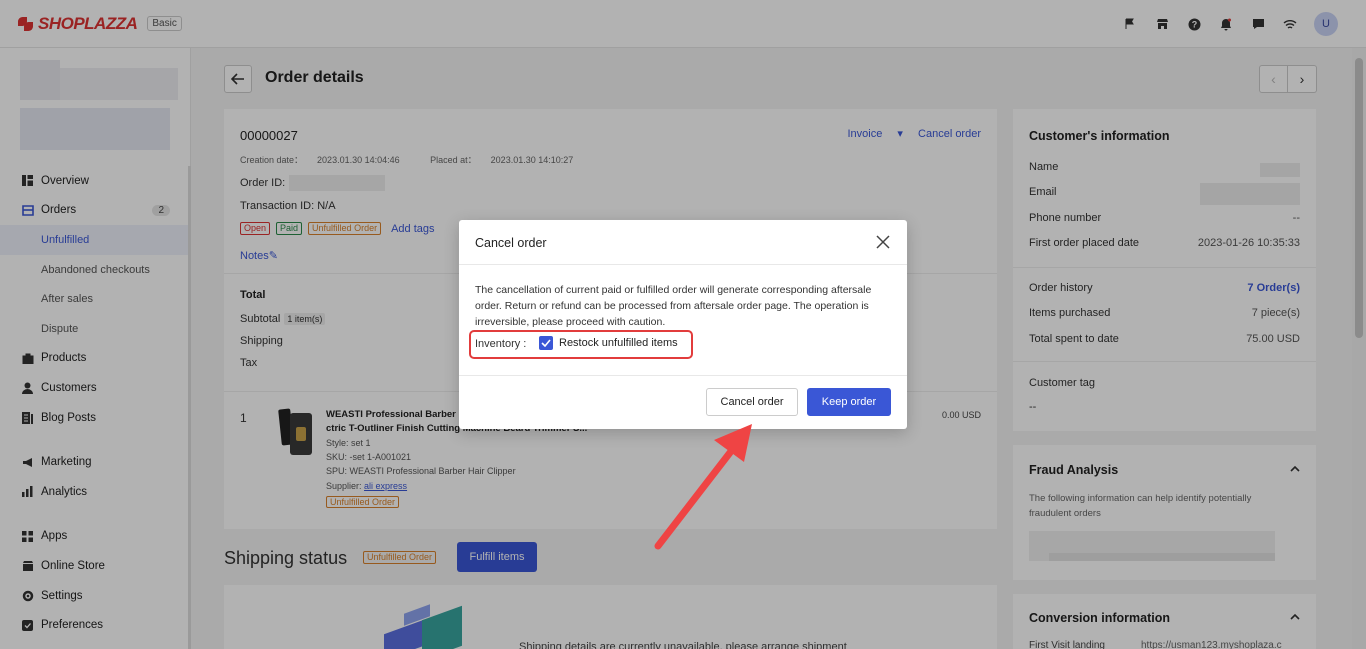  I want to click on restock-checkbox, so click(546, 343).